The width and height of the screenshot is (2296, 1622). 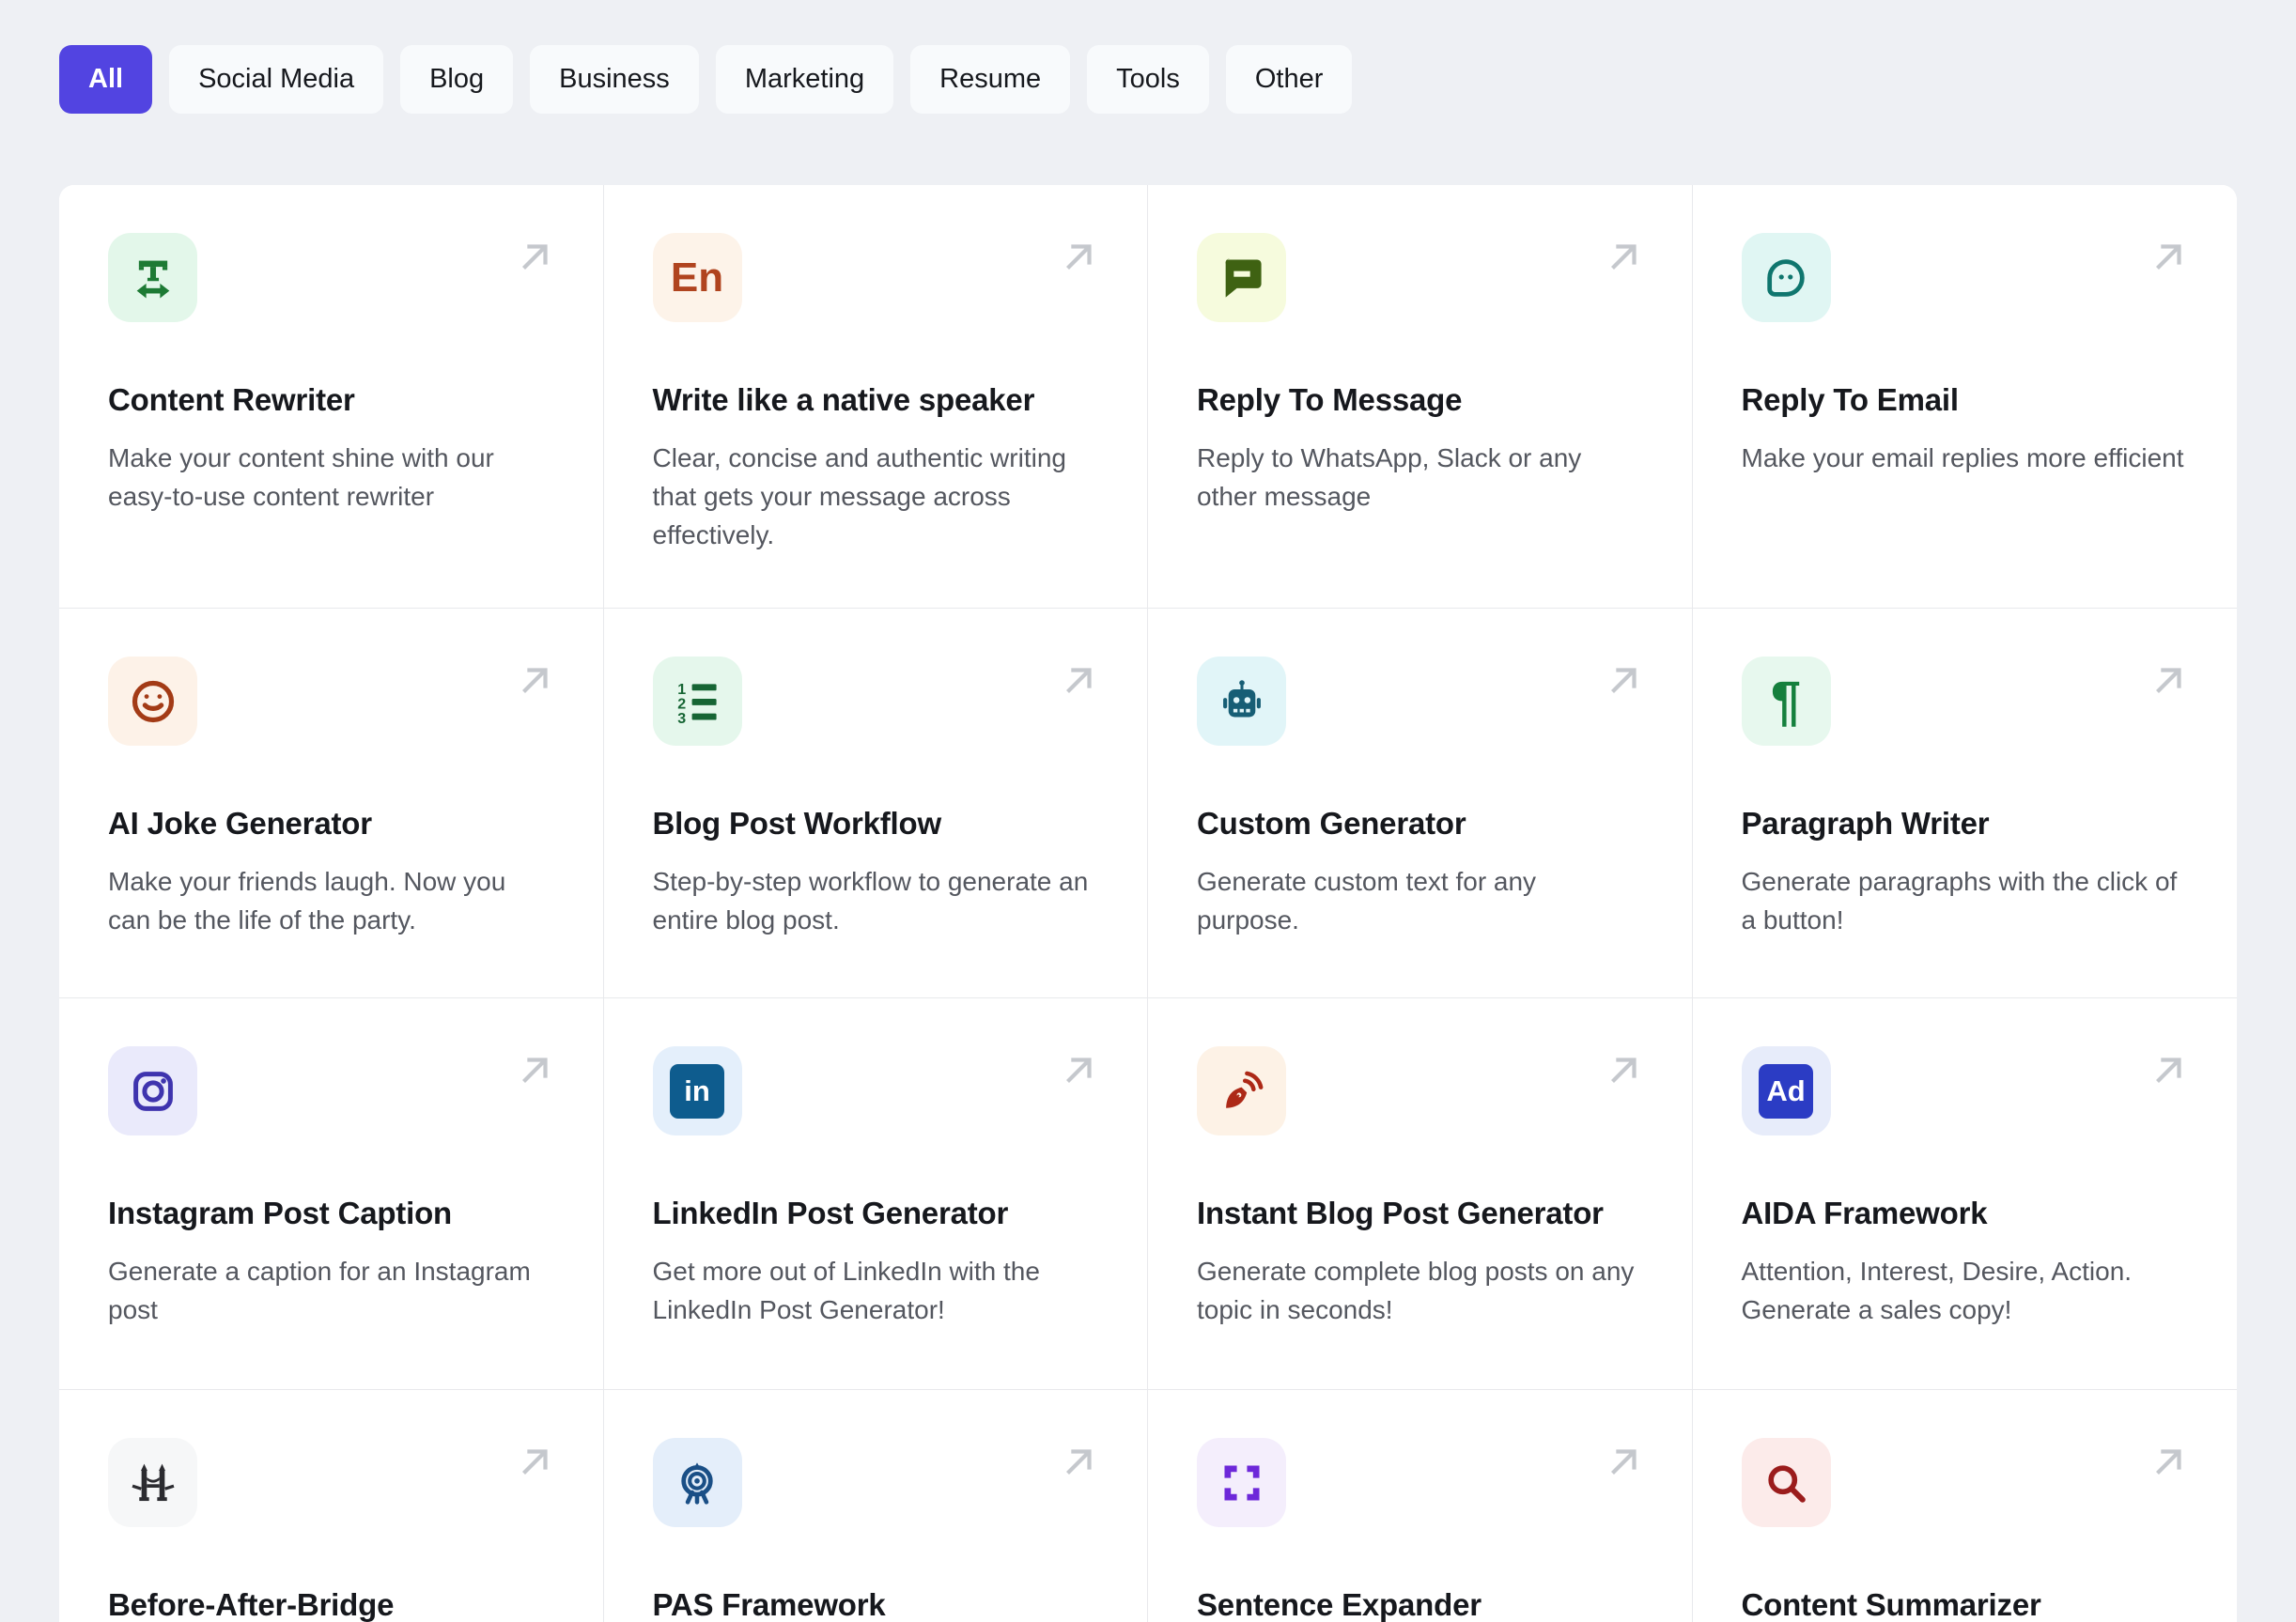 I want to click on en-label: En, so click(x=697, y=277).